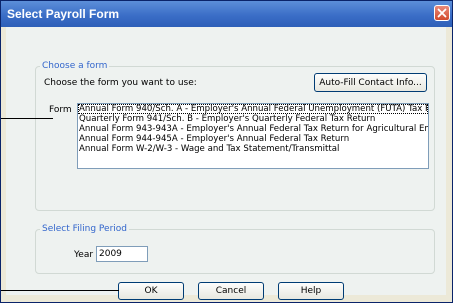 The height and width of the screenshot is (303, 453). I want to click on filing-period-group: Select Filing Period, so click(235, 249).